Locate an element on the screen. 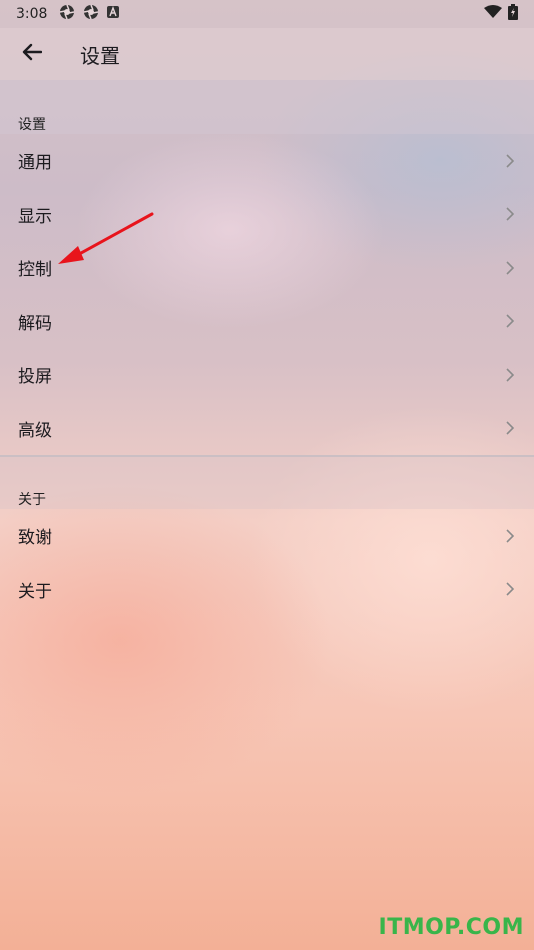 The image size is (534, 950). app-bar: 设置 is located at coordinates (267, 54).